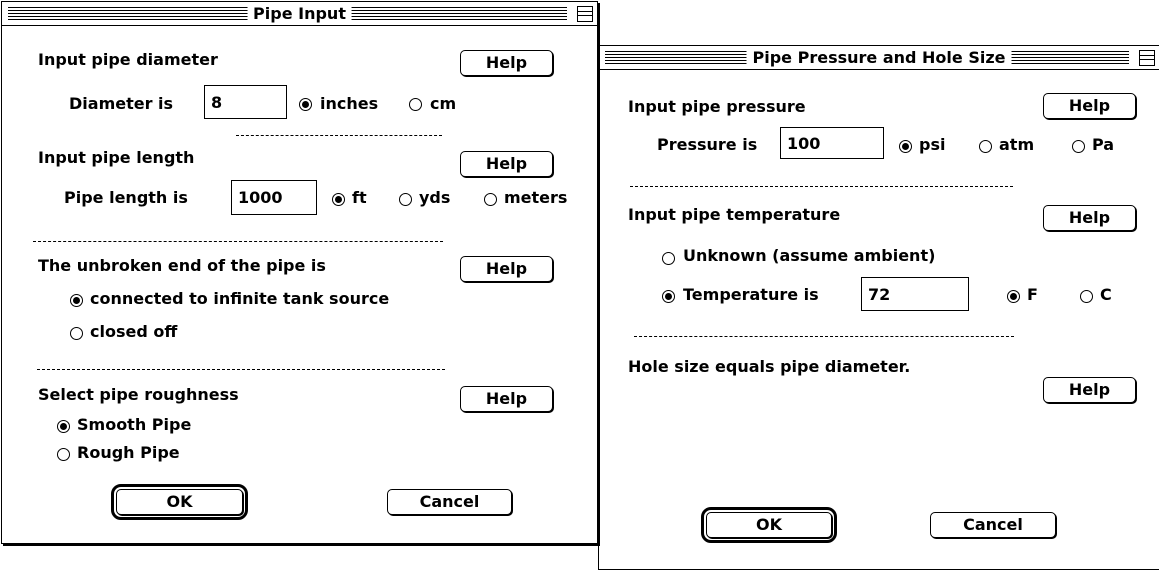 The height and width of the screenshot is (571, 1159). Describe the element at coordinates (1089, 218) in the screenshot. I see `temperature-help-button: Help` at that location.